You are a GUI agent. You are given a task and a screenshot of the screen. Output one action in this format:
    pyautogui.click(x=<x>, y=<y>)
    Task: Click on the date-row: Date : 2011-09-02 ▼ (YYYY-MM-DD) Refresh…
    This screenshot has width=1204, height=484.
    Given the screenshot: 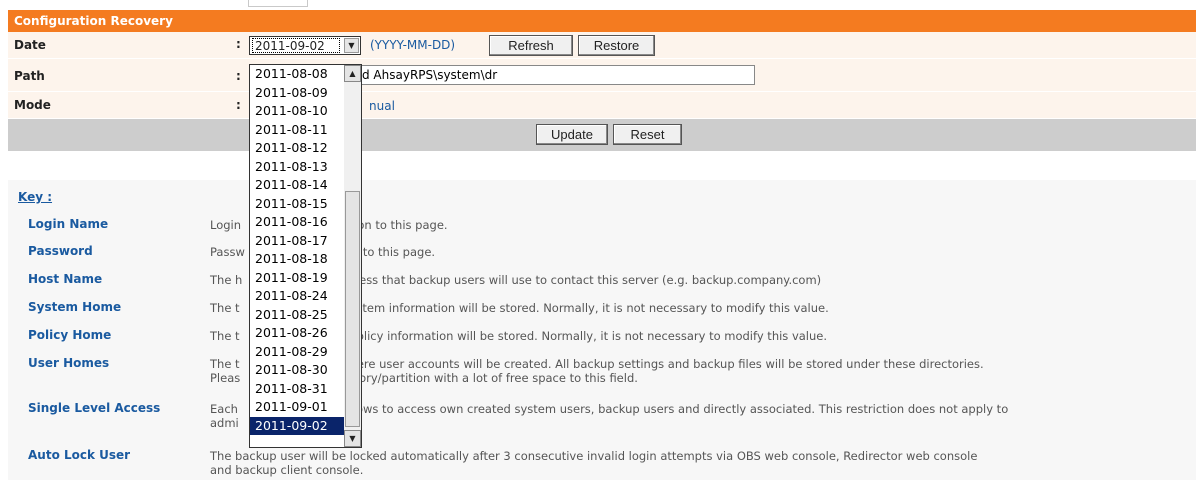 What is the action you would take?
    pyautogui.click(x=602, y=45)
    